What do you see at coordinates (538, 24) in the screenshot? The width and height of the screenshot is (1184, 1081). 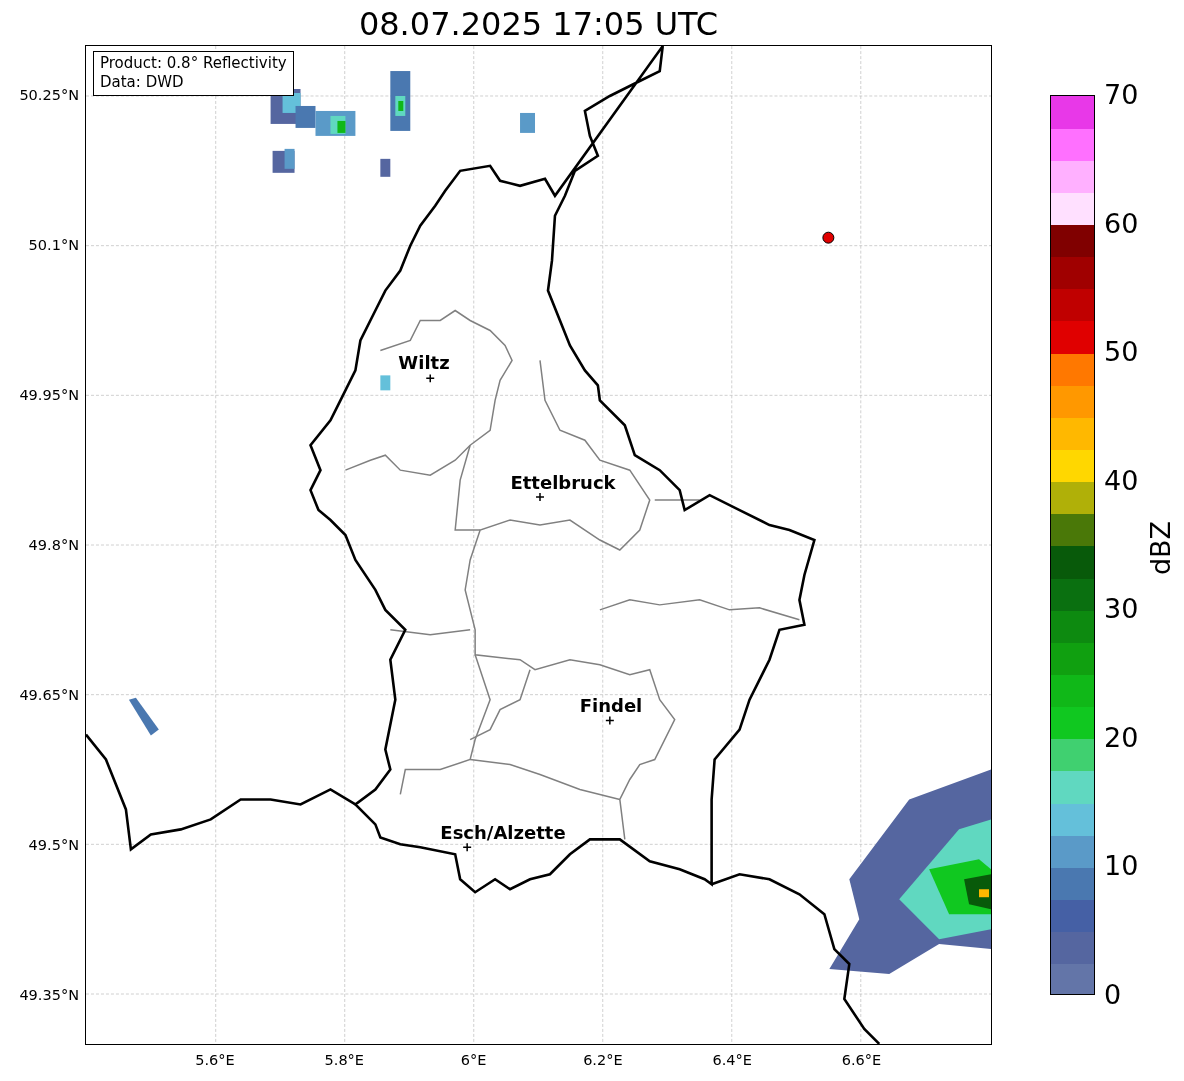 I see `chart-title: 08.07.2025 17:05 UTC` at bounding box center [538, 24].